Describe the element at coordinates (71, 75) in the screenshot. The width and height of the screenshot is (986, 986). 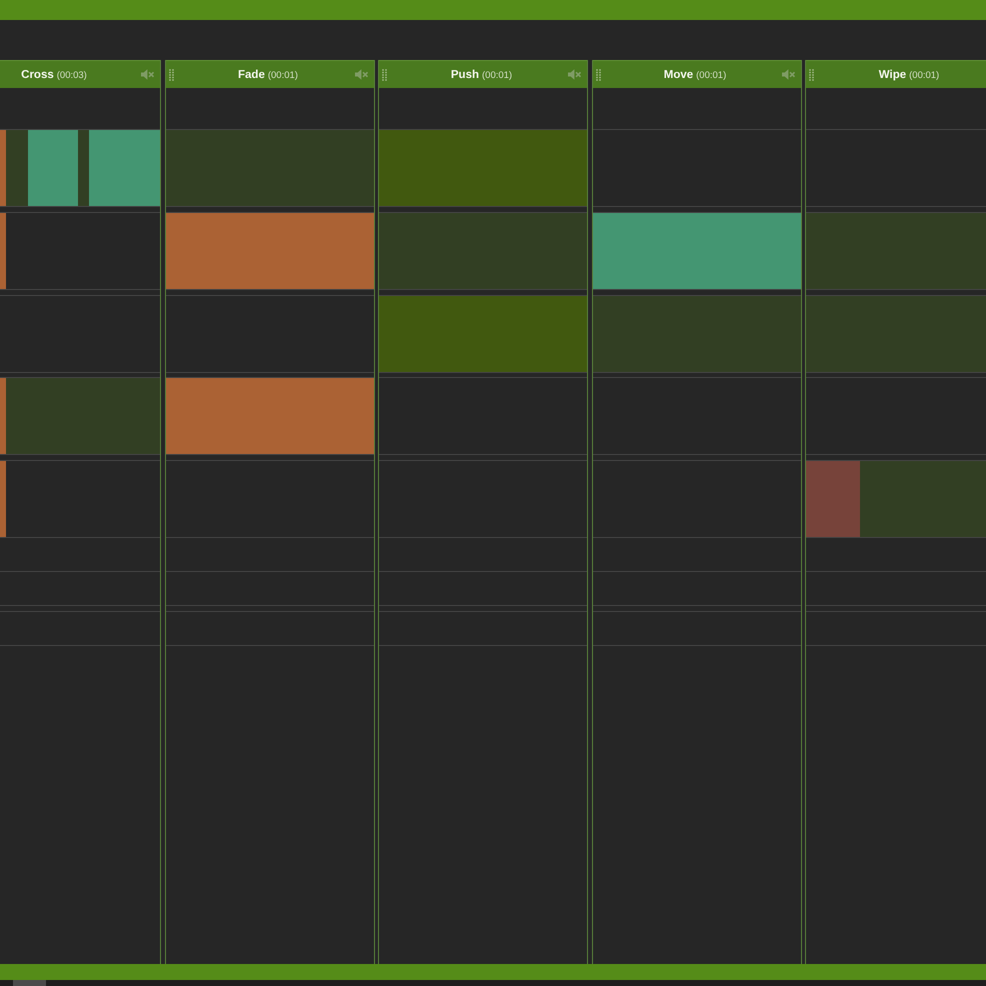
I see `duration-label: (00:03)` at that location.